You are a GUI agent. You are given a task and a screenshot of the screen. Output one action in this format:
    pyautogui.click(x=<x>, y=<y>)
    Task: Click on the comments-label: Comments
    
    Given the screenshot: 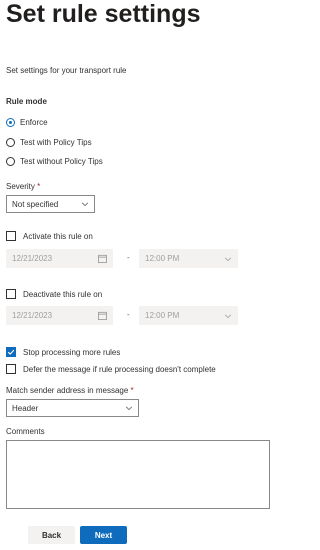 What is the action you would take?
    pyautogui.click(x=25, y=431)
    